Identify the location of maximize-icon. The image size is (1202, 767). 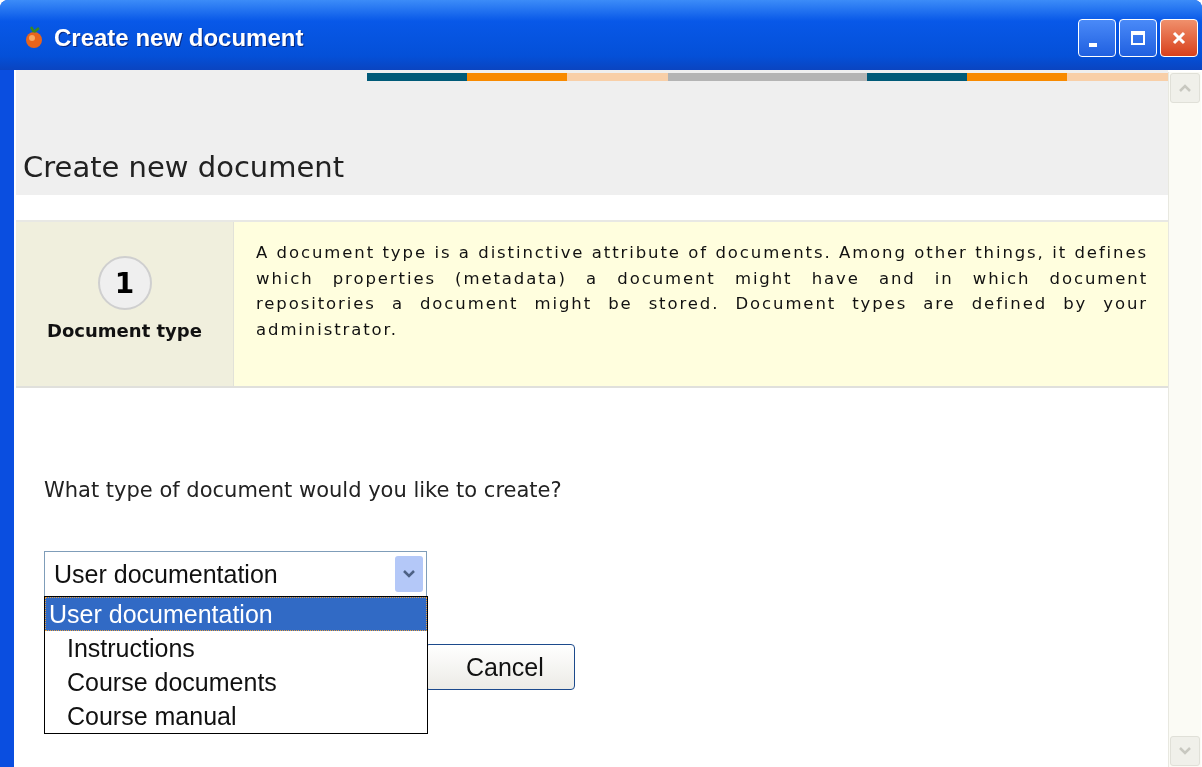
(1138, 38).